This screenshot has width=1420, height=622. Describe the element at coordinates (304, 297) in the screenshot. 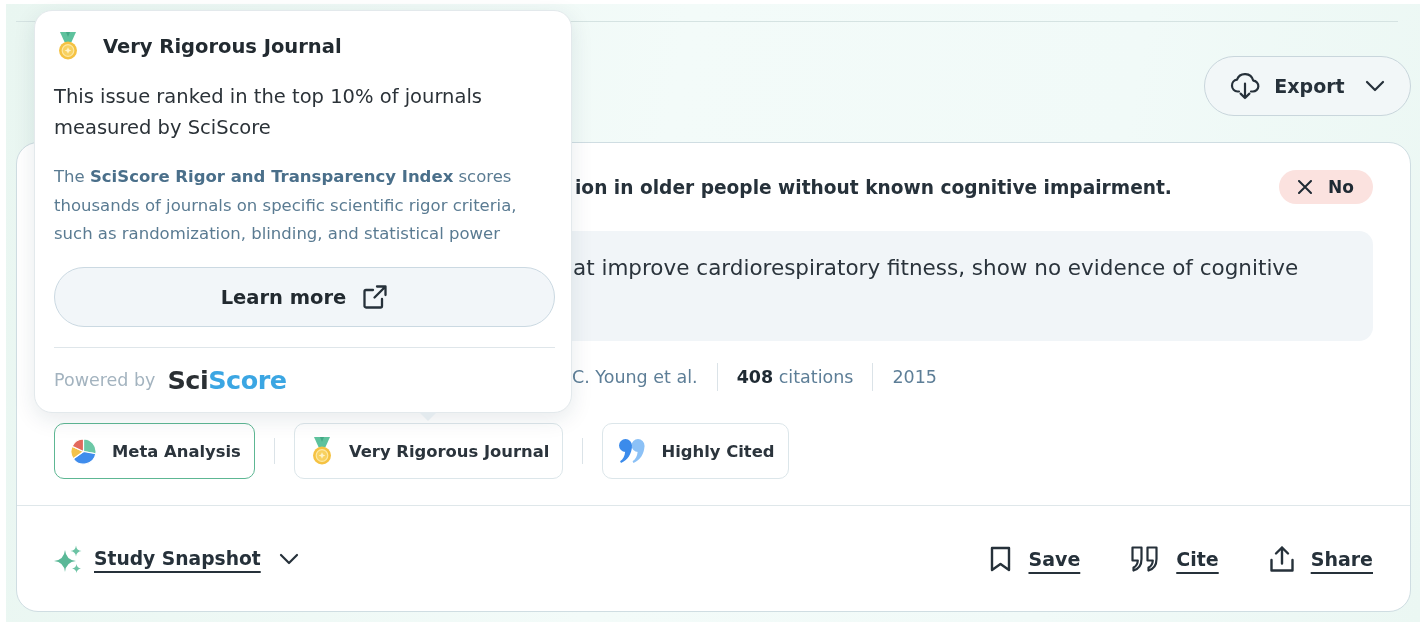

I see `learn-more-button: Learn more` at that location.